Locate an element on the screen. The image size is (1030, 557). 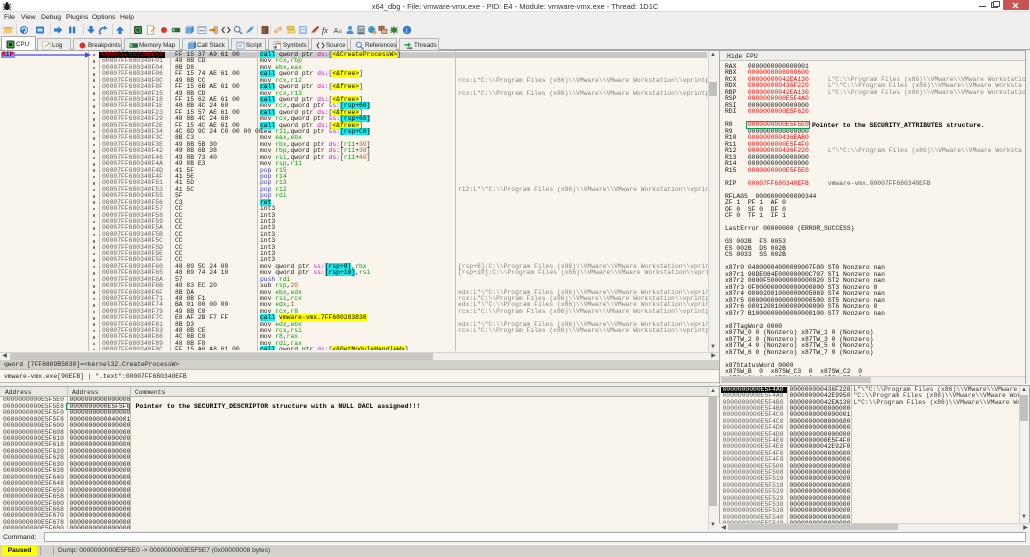
svg-text: i is located at coordinates (407, 31).